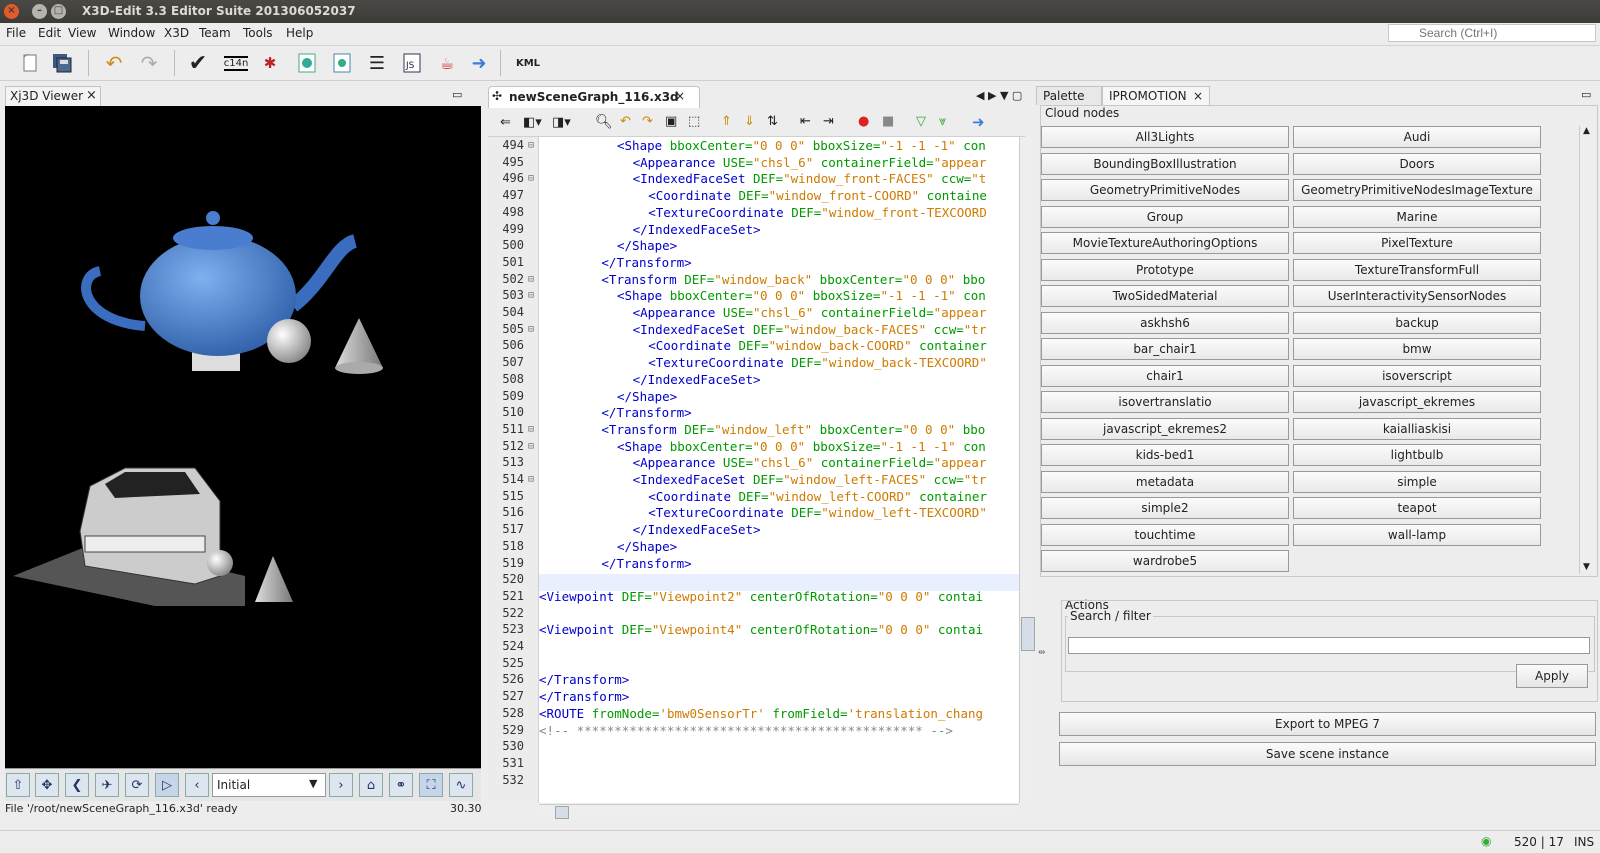  I want to click on close-window-icon: ×, so click(11, 11).